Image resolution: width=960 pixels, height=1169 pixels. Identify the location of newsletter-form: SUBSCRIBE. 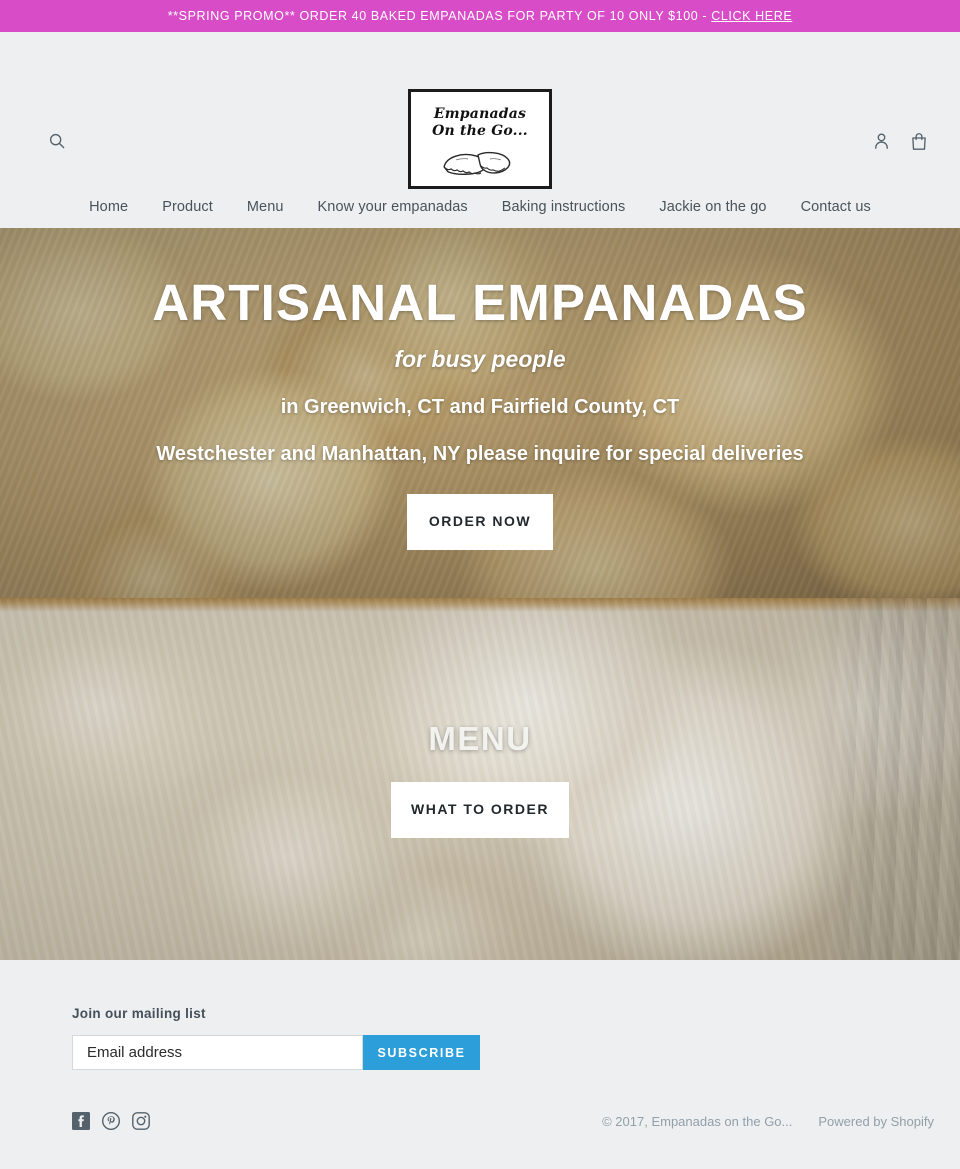
(276, 1052).